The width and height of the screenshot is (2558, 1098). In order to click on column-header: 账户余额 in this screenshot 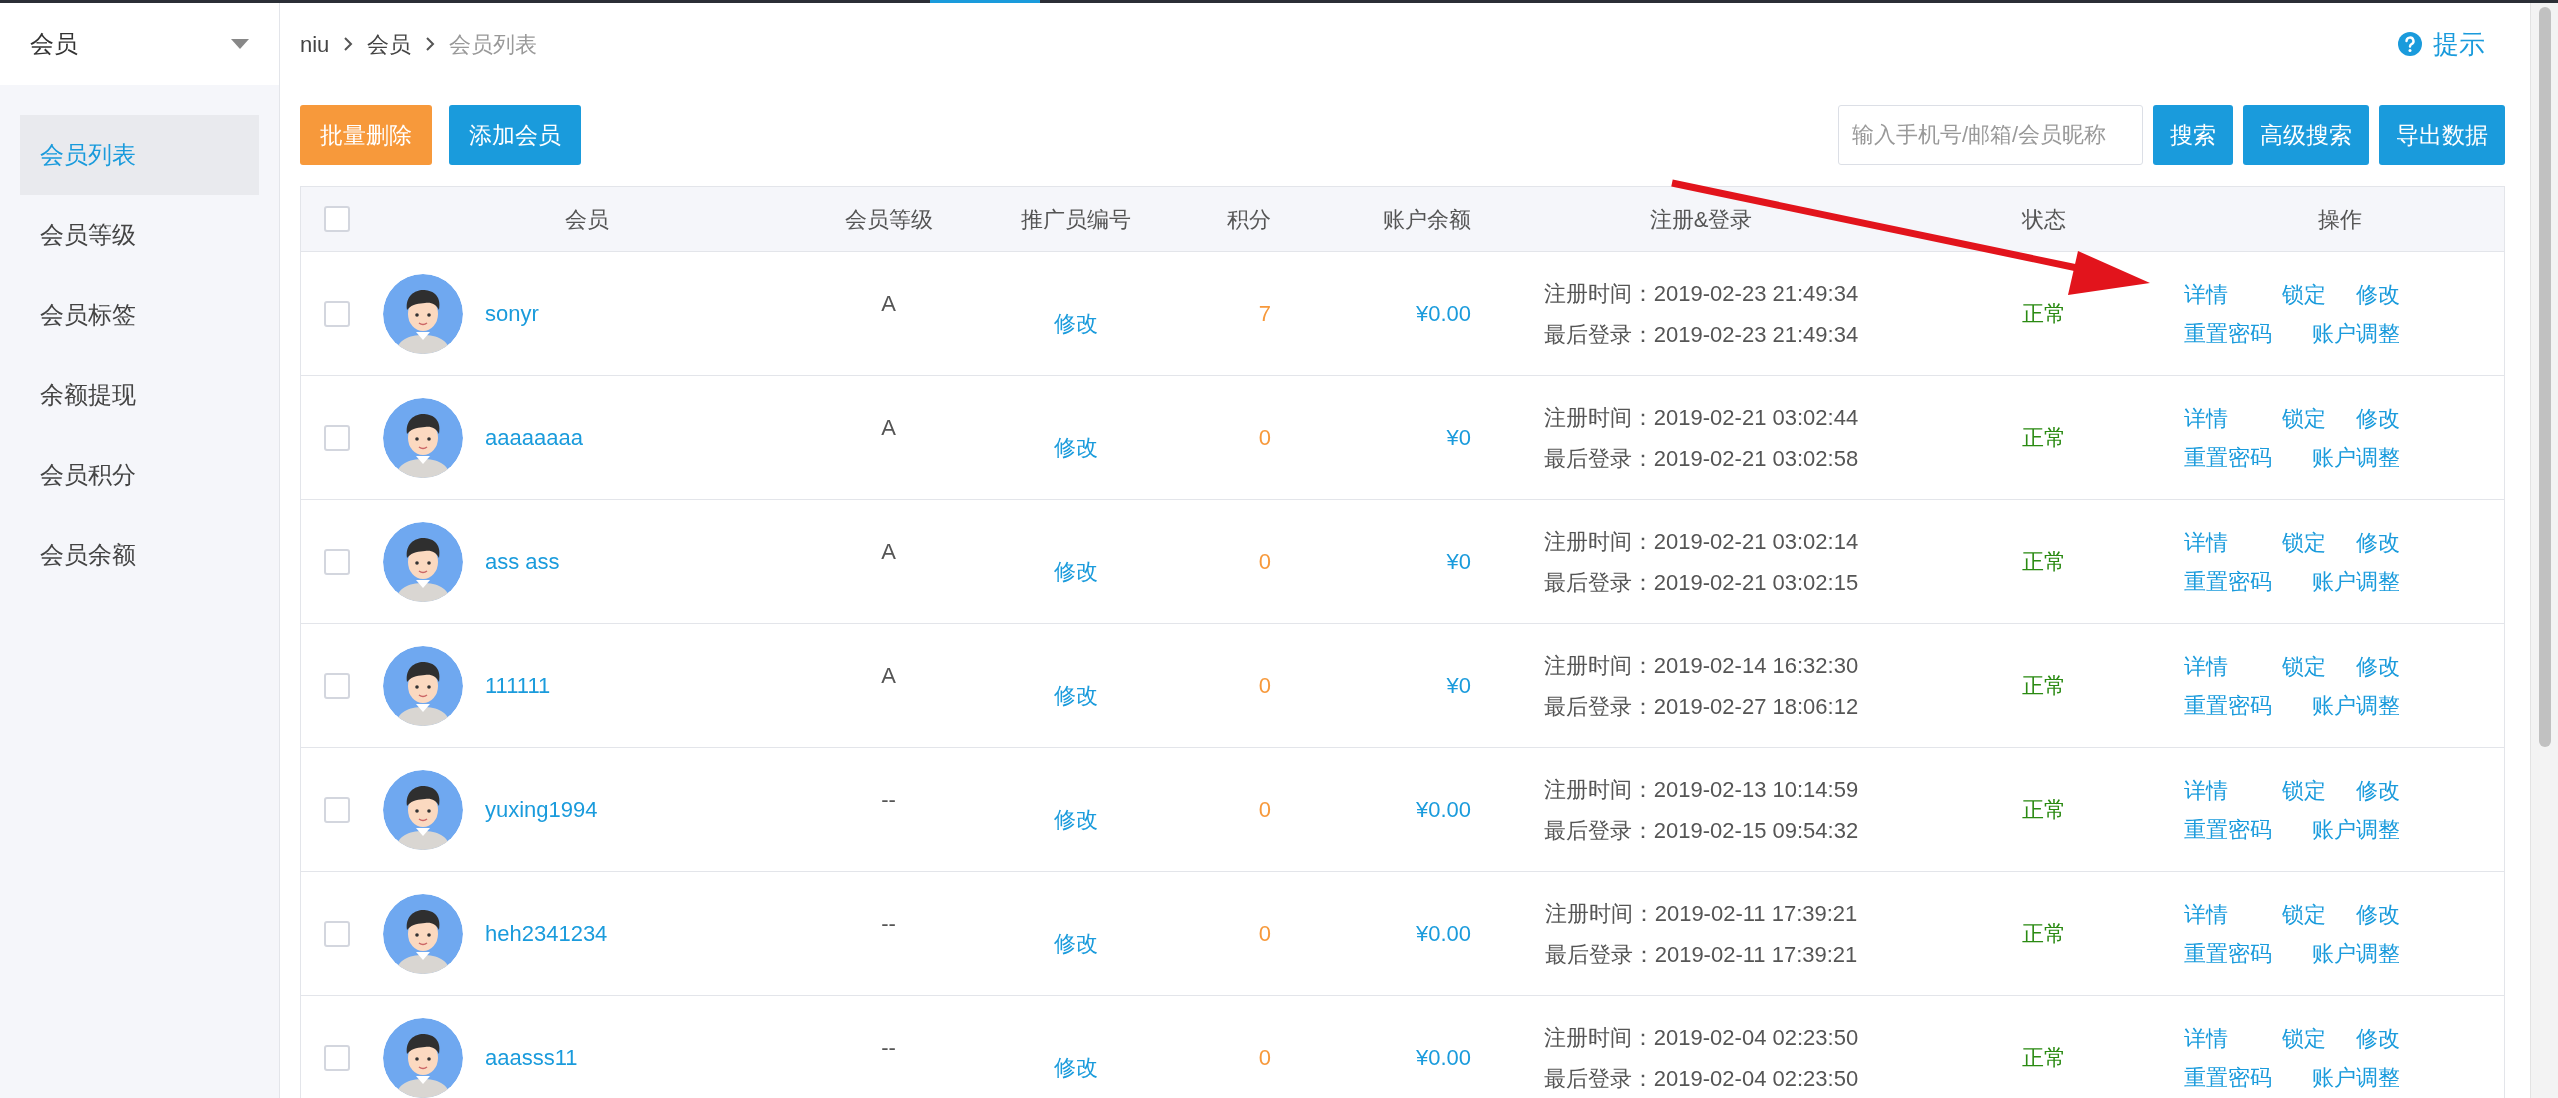, I will do `click(1427, 219)`.